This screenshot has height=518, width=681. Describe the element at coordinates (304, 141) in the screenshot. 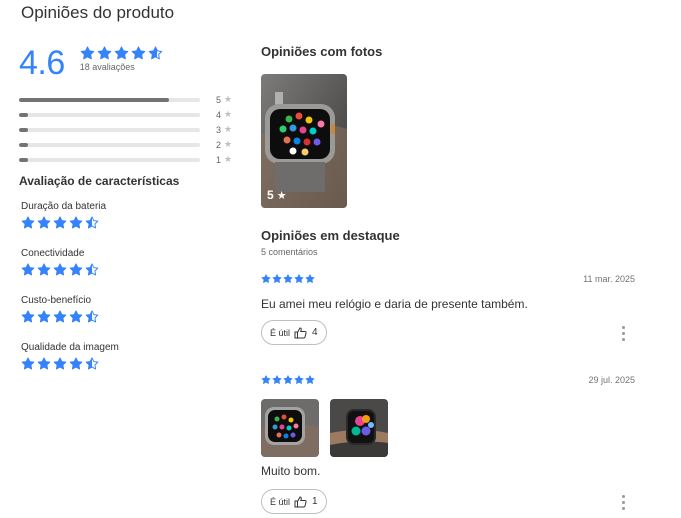

I see `review-photo: 5 ★` at that location.